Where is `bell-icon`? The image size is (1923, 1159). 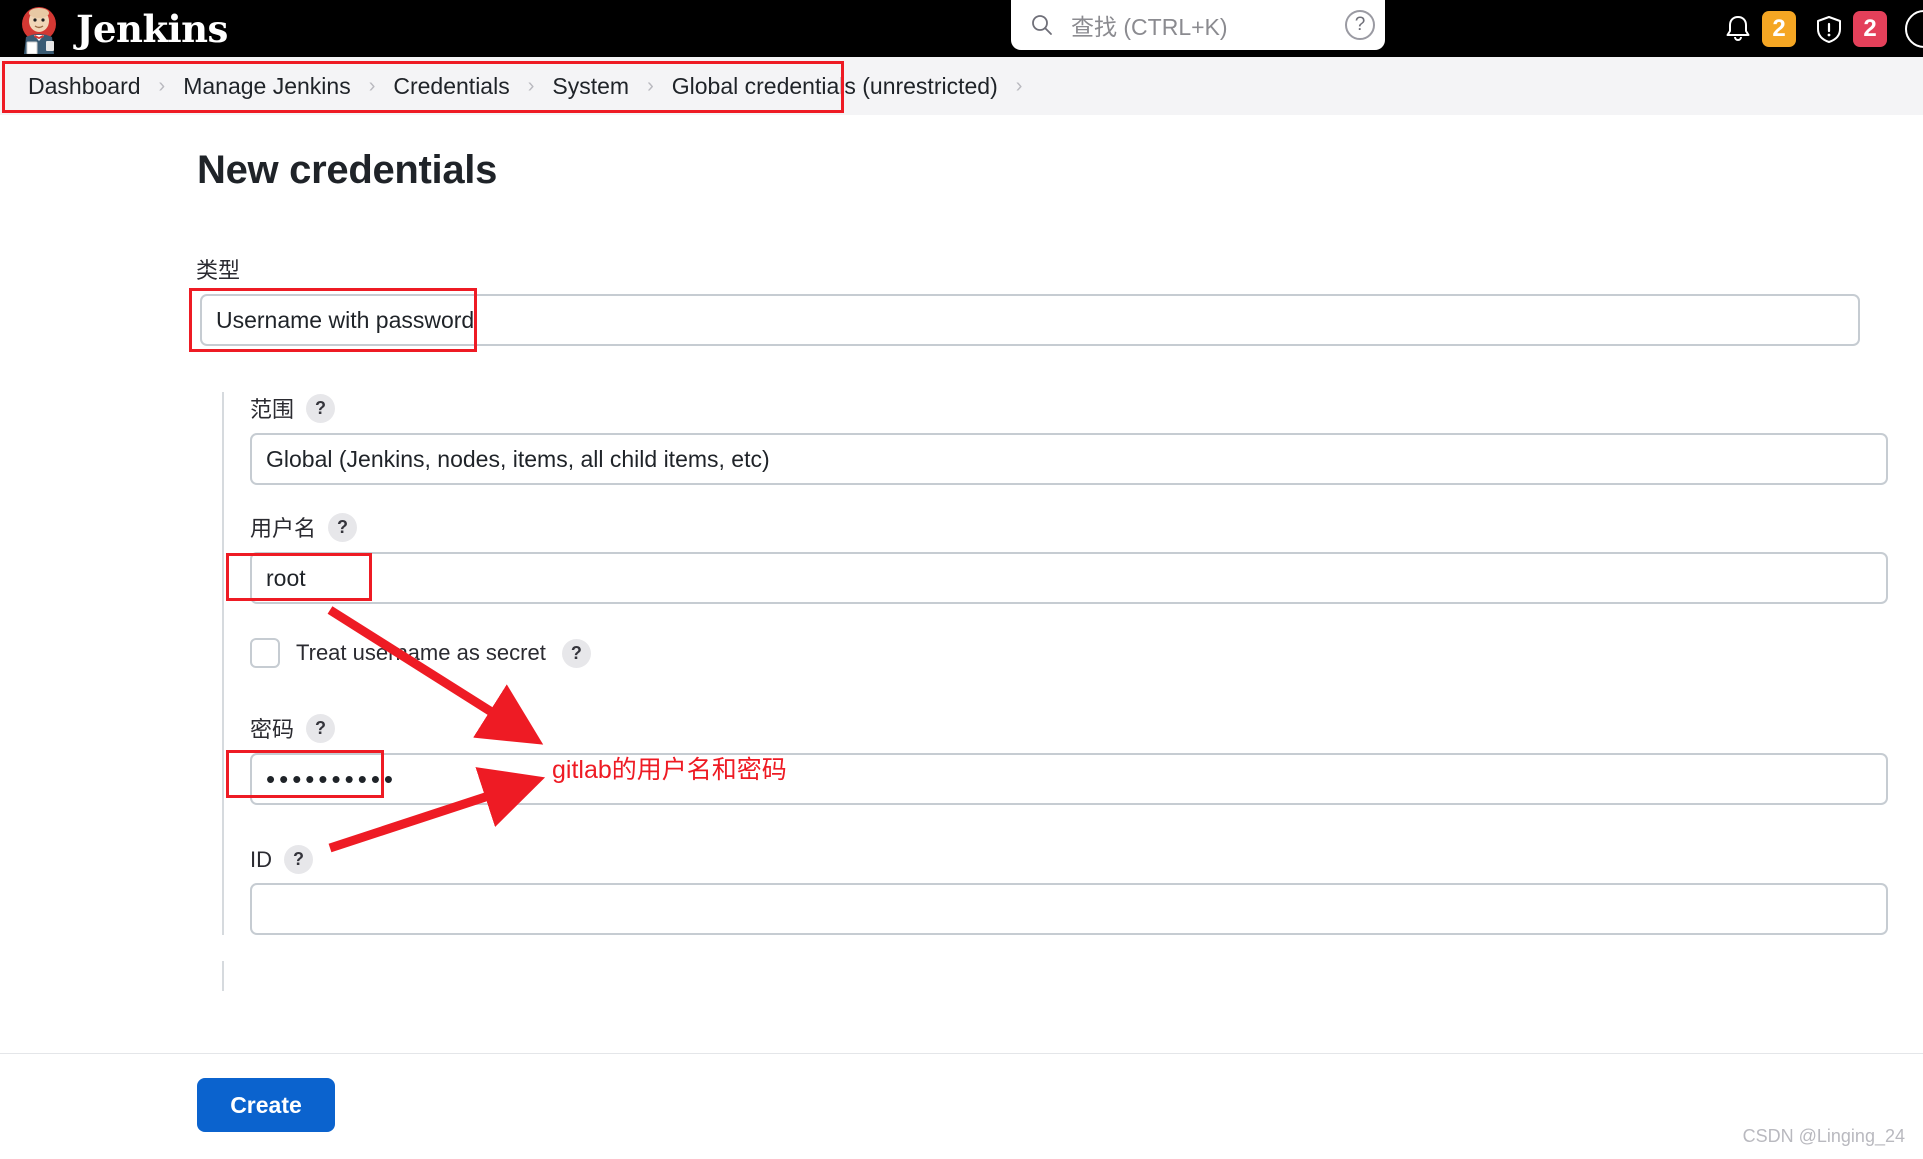 bell-icon is located at coordinates (1738, 29).